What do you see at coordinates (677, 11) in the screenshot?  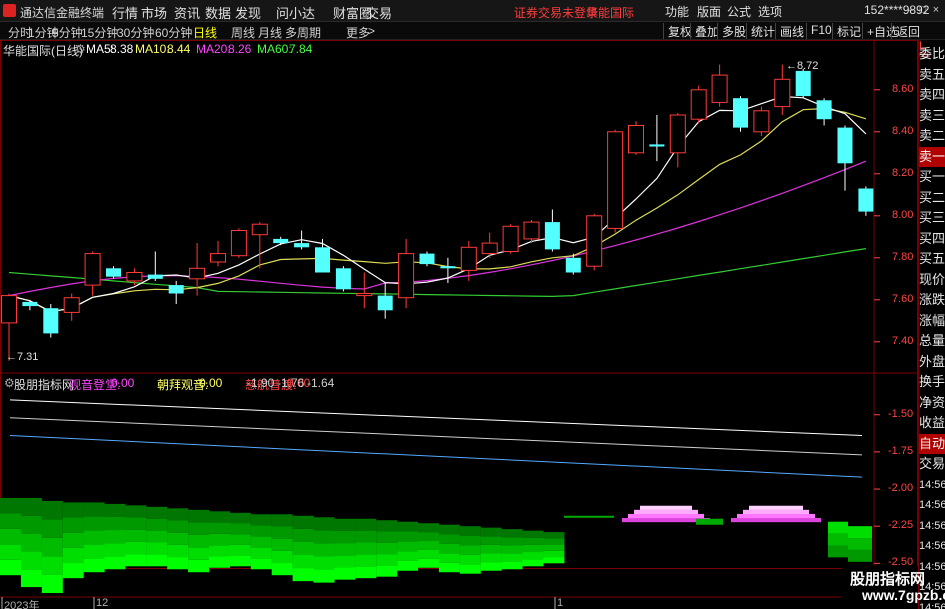 I see `menu-item-right: 功能` at bounding box center [677, 11].